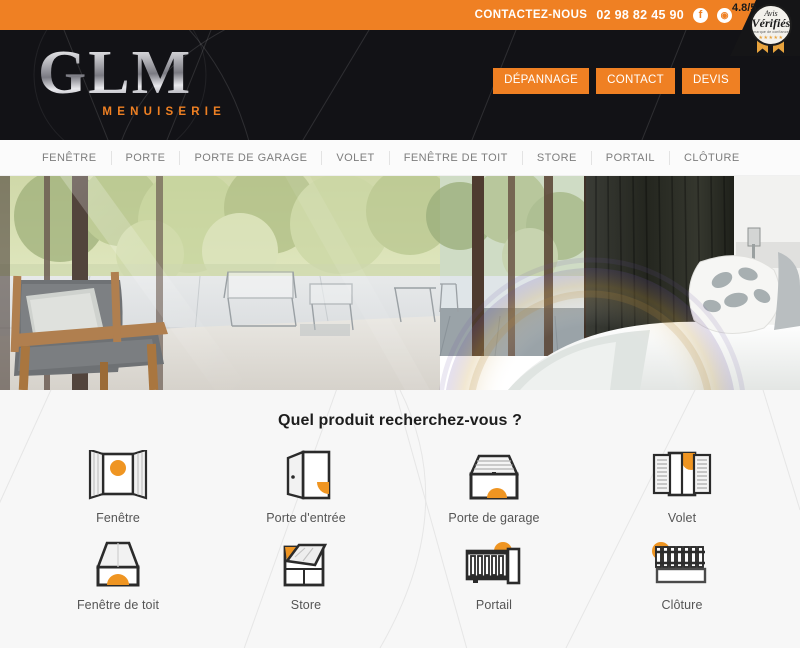  Describe the element at coordinates (400, 420) in the screenshot. I see `page-title: Quel produit recherchez-vous ?` at that location.